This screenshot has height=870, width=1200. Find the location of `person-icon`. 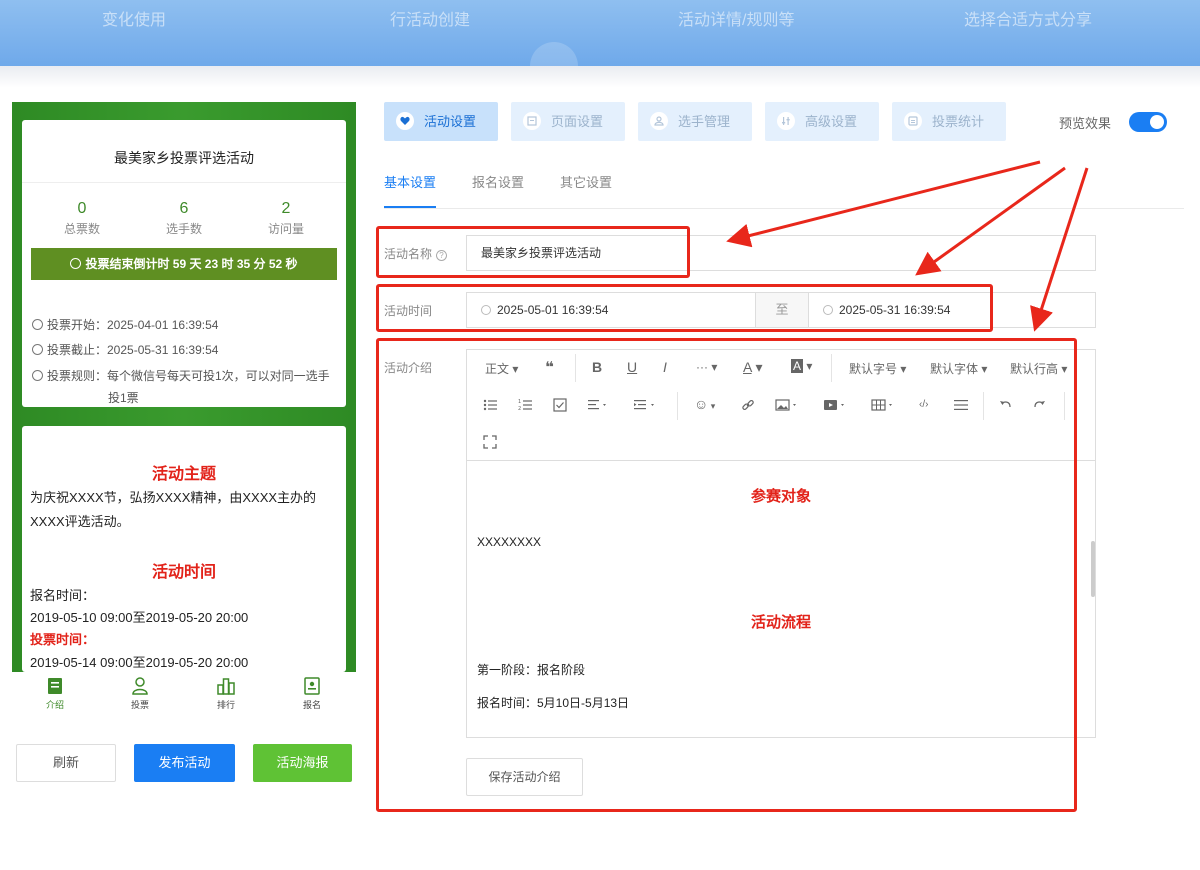

person-icon is located at coordinates (659, 121).